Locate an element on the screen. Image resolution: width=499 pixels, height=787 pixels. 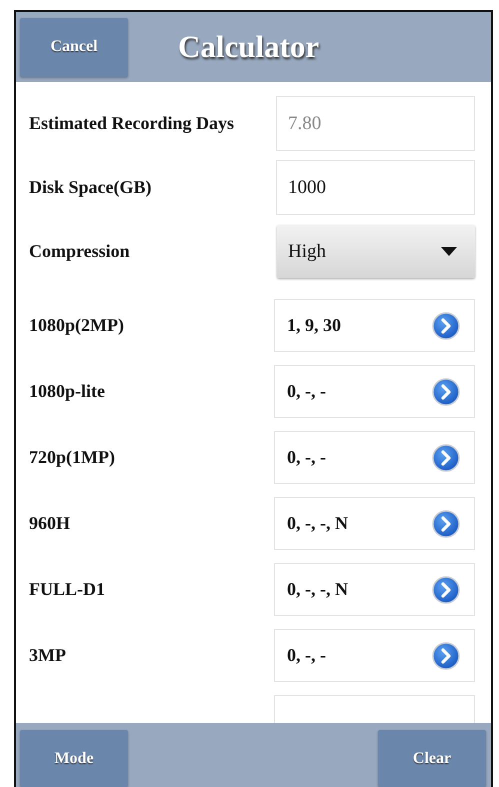
resolution-label: 960H is located at coordinates (49, 523).